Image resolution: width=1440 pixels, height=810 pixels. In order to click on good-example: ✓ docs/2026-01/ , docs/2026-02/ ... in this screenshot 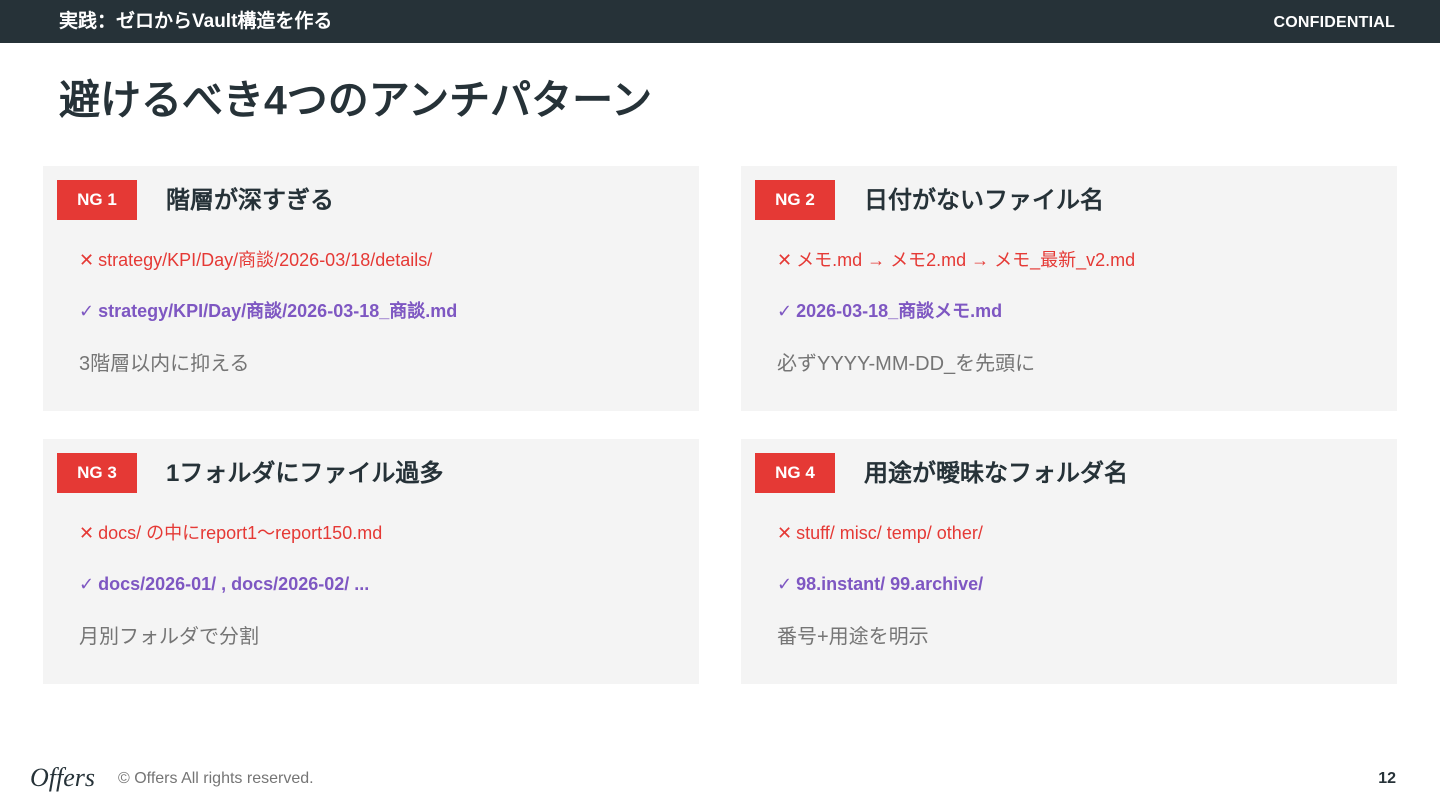, I will do `click(224, 584)`.